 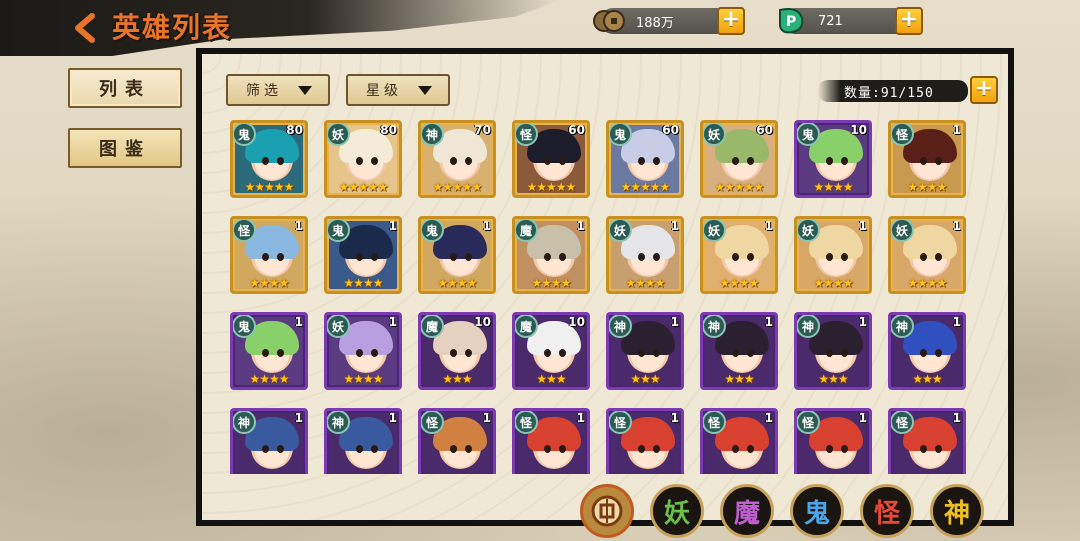 What do you see at coordinates (338, 422) in the screenshot?
I see `race-badge: 神` at bounding box center [338, 422].